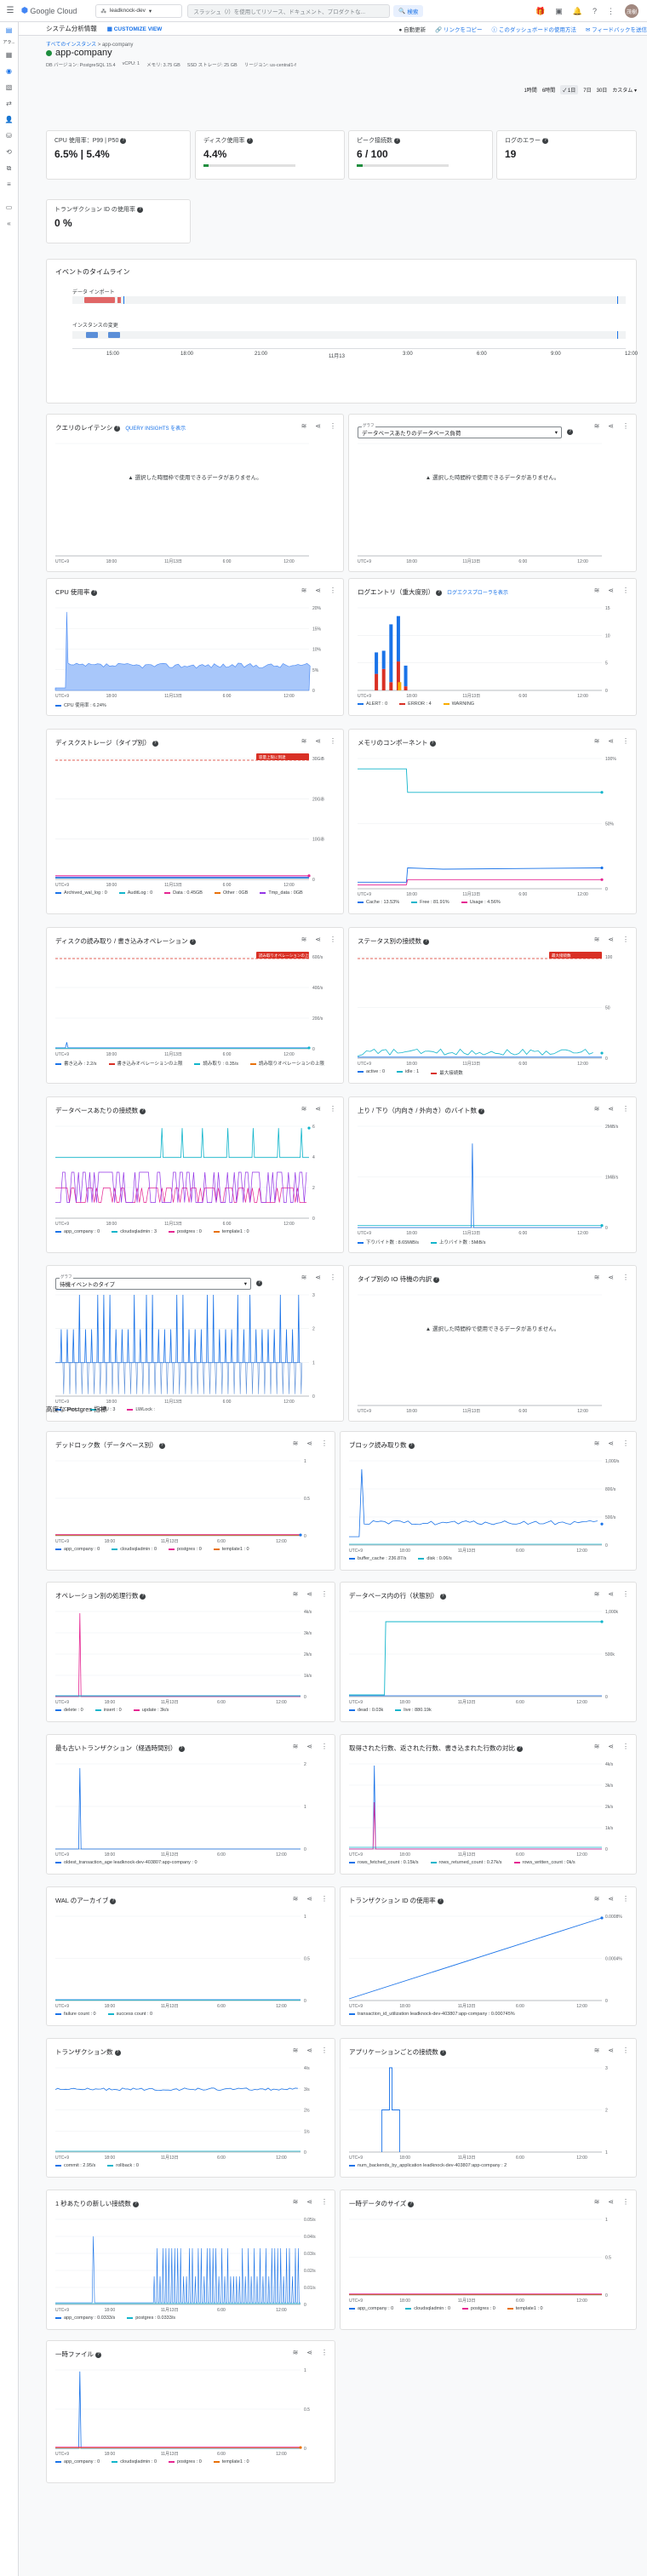  Describe the element at coordinates (459, 704) in the screenshot. I see `legend-item: WARNING` at that location.